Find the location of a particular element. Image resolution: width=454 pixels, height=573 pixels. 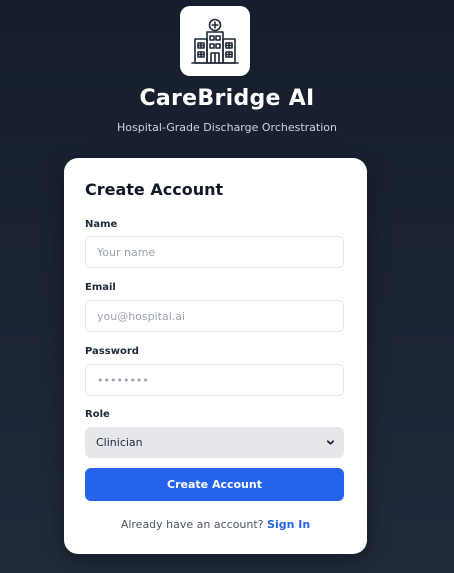

signin-row: Already have an account? Sign In is located at coordinates (215, 524).